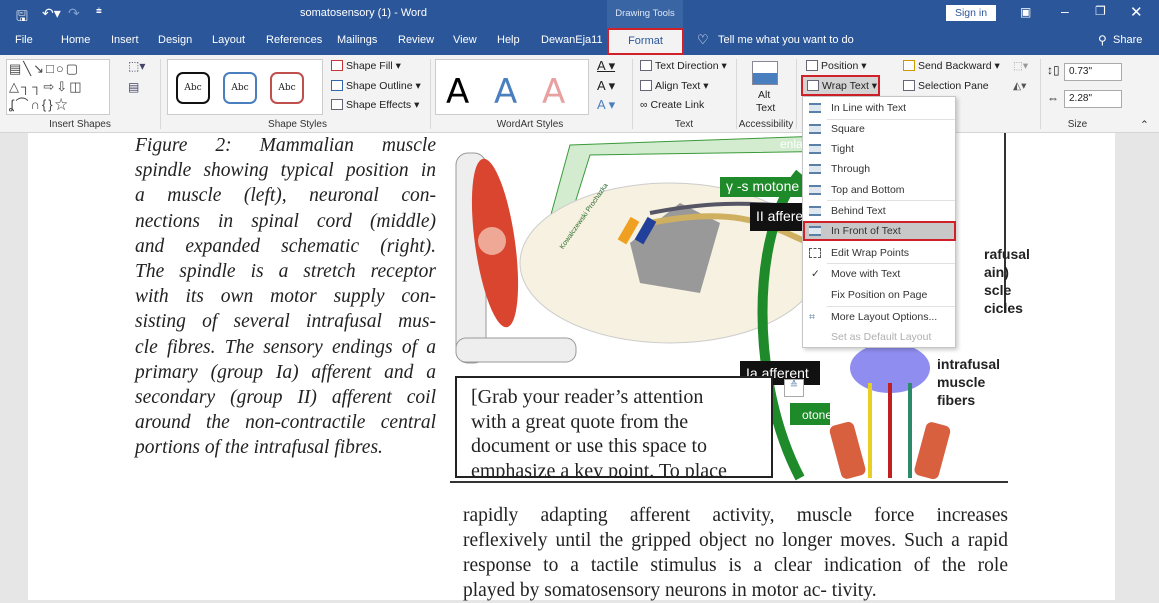 The image size is (1159, 603). Describe the element at coordinates (765, 73) in the screenshot. I see `alt-text-icon` at that location.